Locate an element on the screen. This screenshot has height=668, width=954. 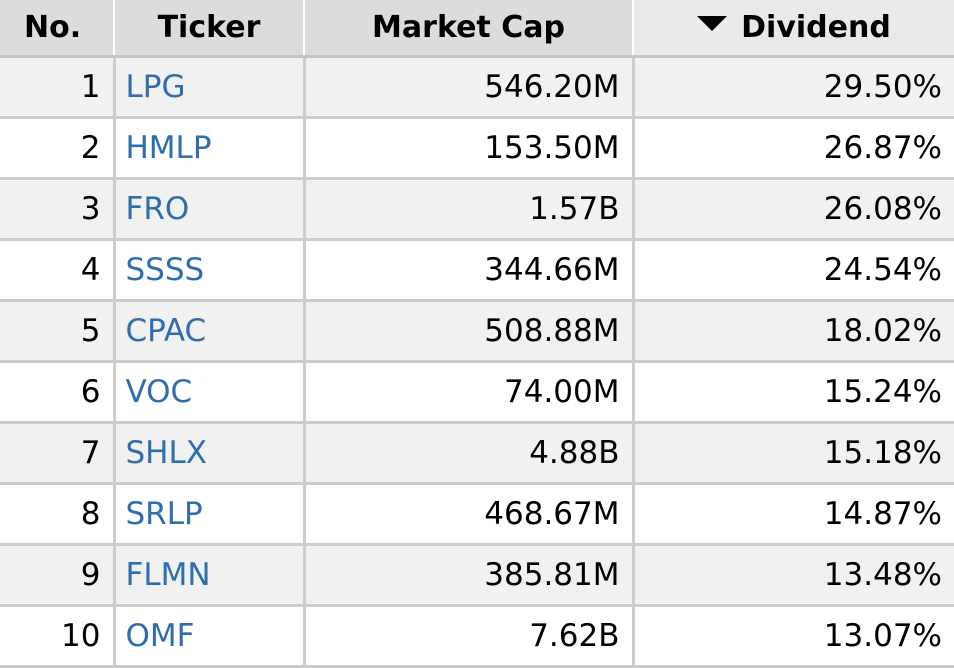
column-header-no: No. is located at coordinates (57, 29).